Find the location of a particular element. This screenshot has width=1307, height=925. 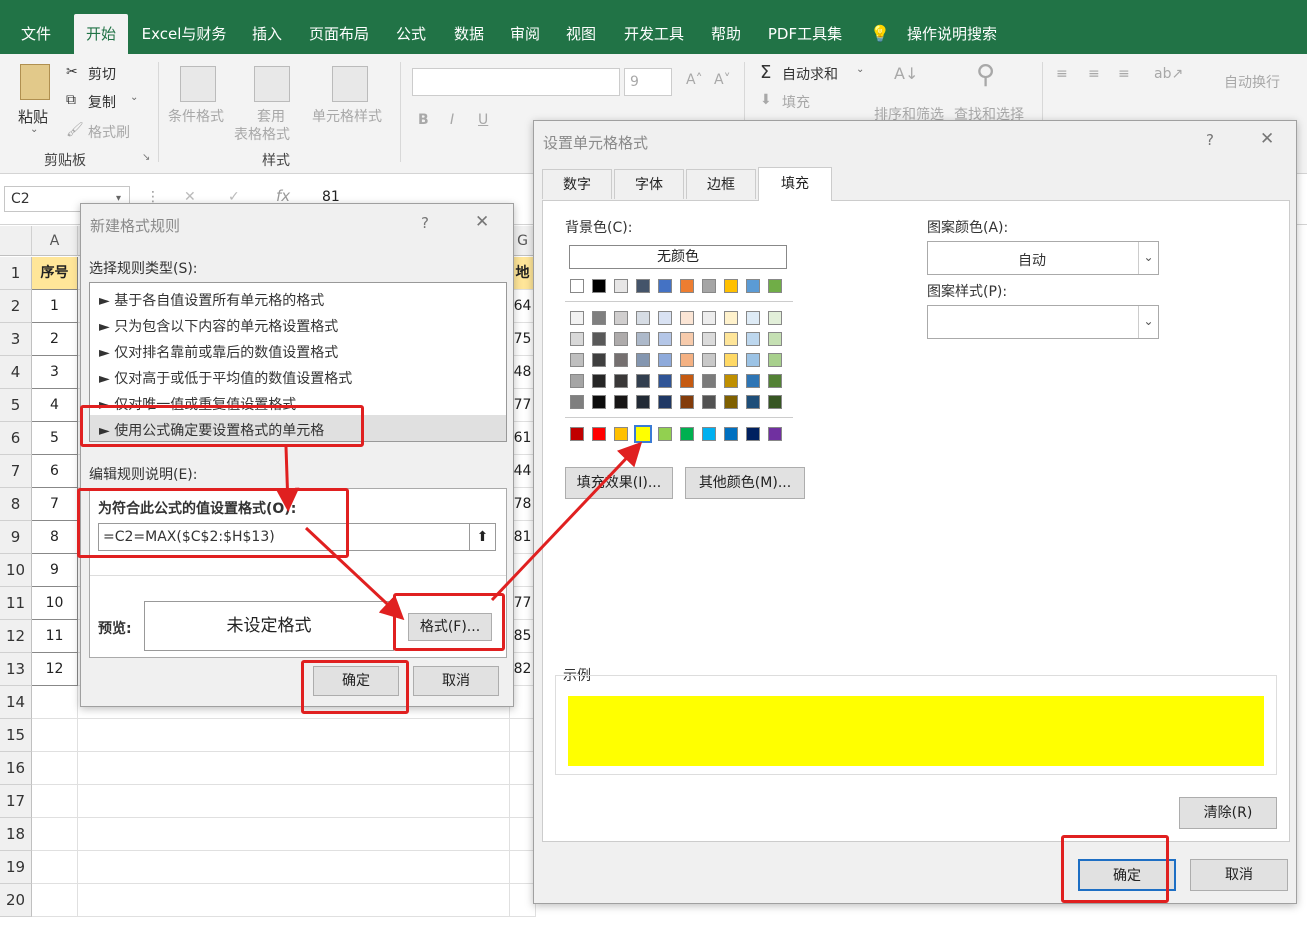

table-format-label-2: 表格格式 is located at coordinates (262, 134).